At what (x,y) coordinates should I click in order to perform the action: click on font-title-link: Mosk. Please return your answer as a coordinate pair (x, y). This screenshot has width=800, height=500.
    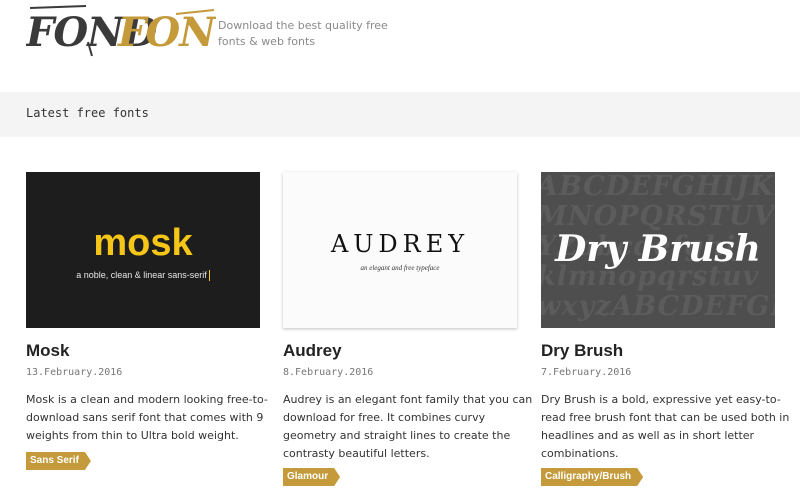
    Looking at the image, I should click on (151, 352).